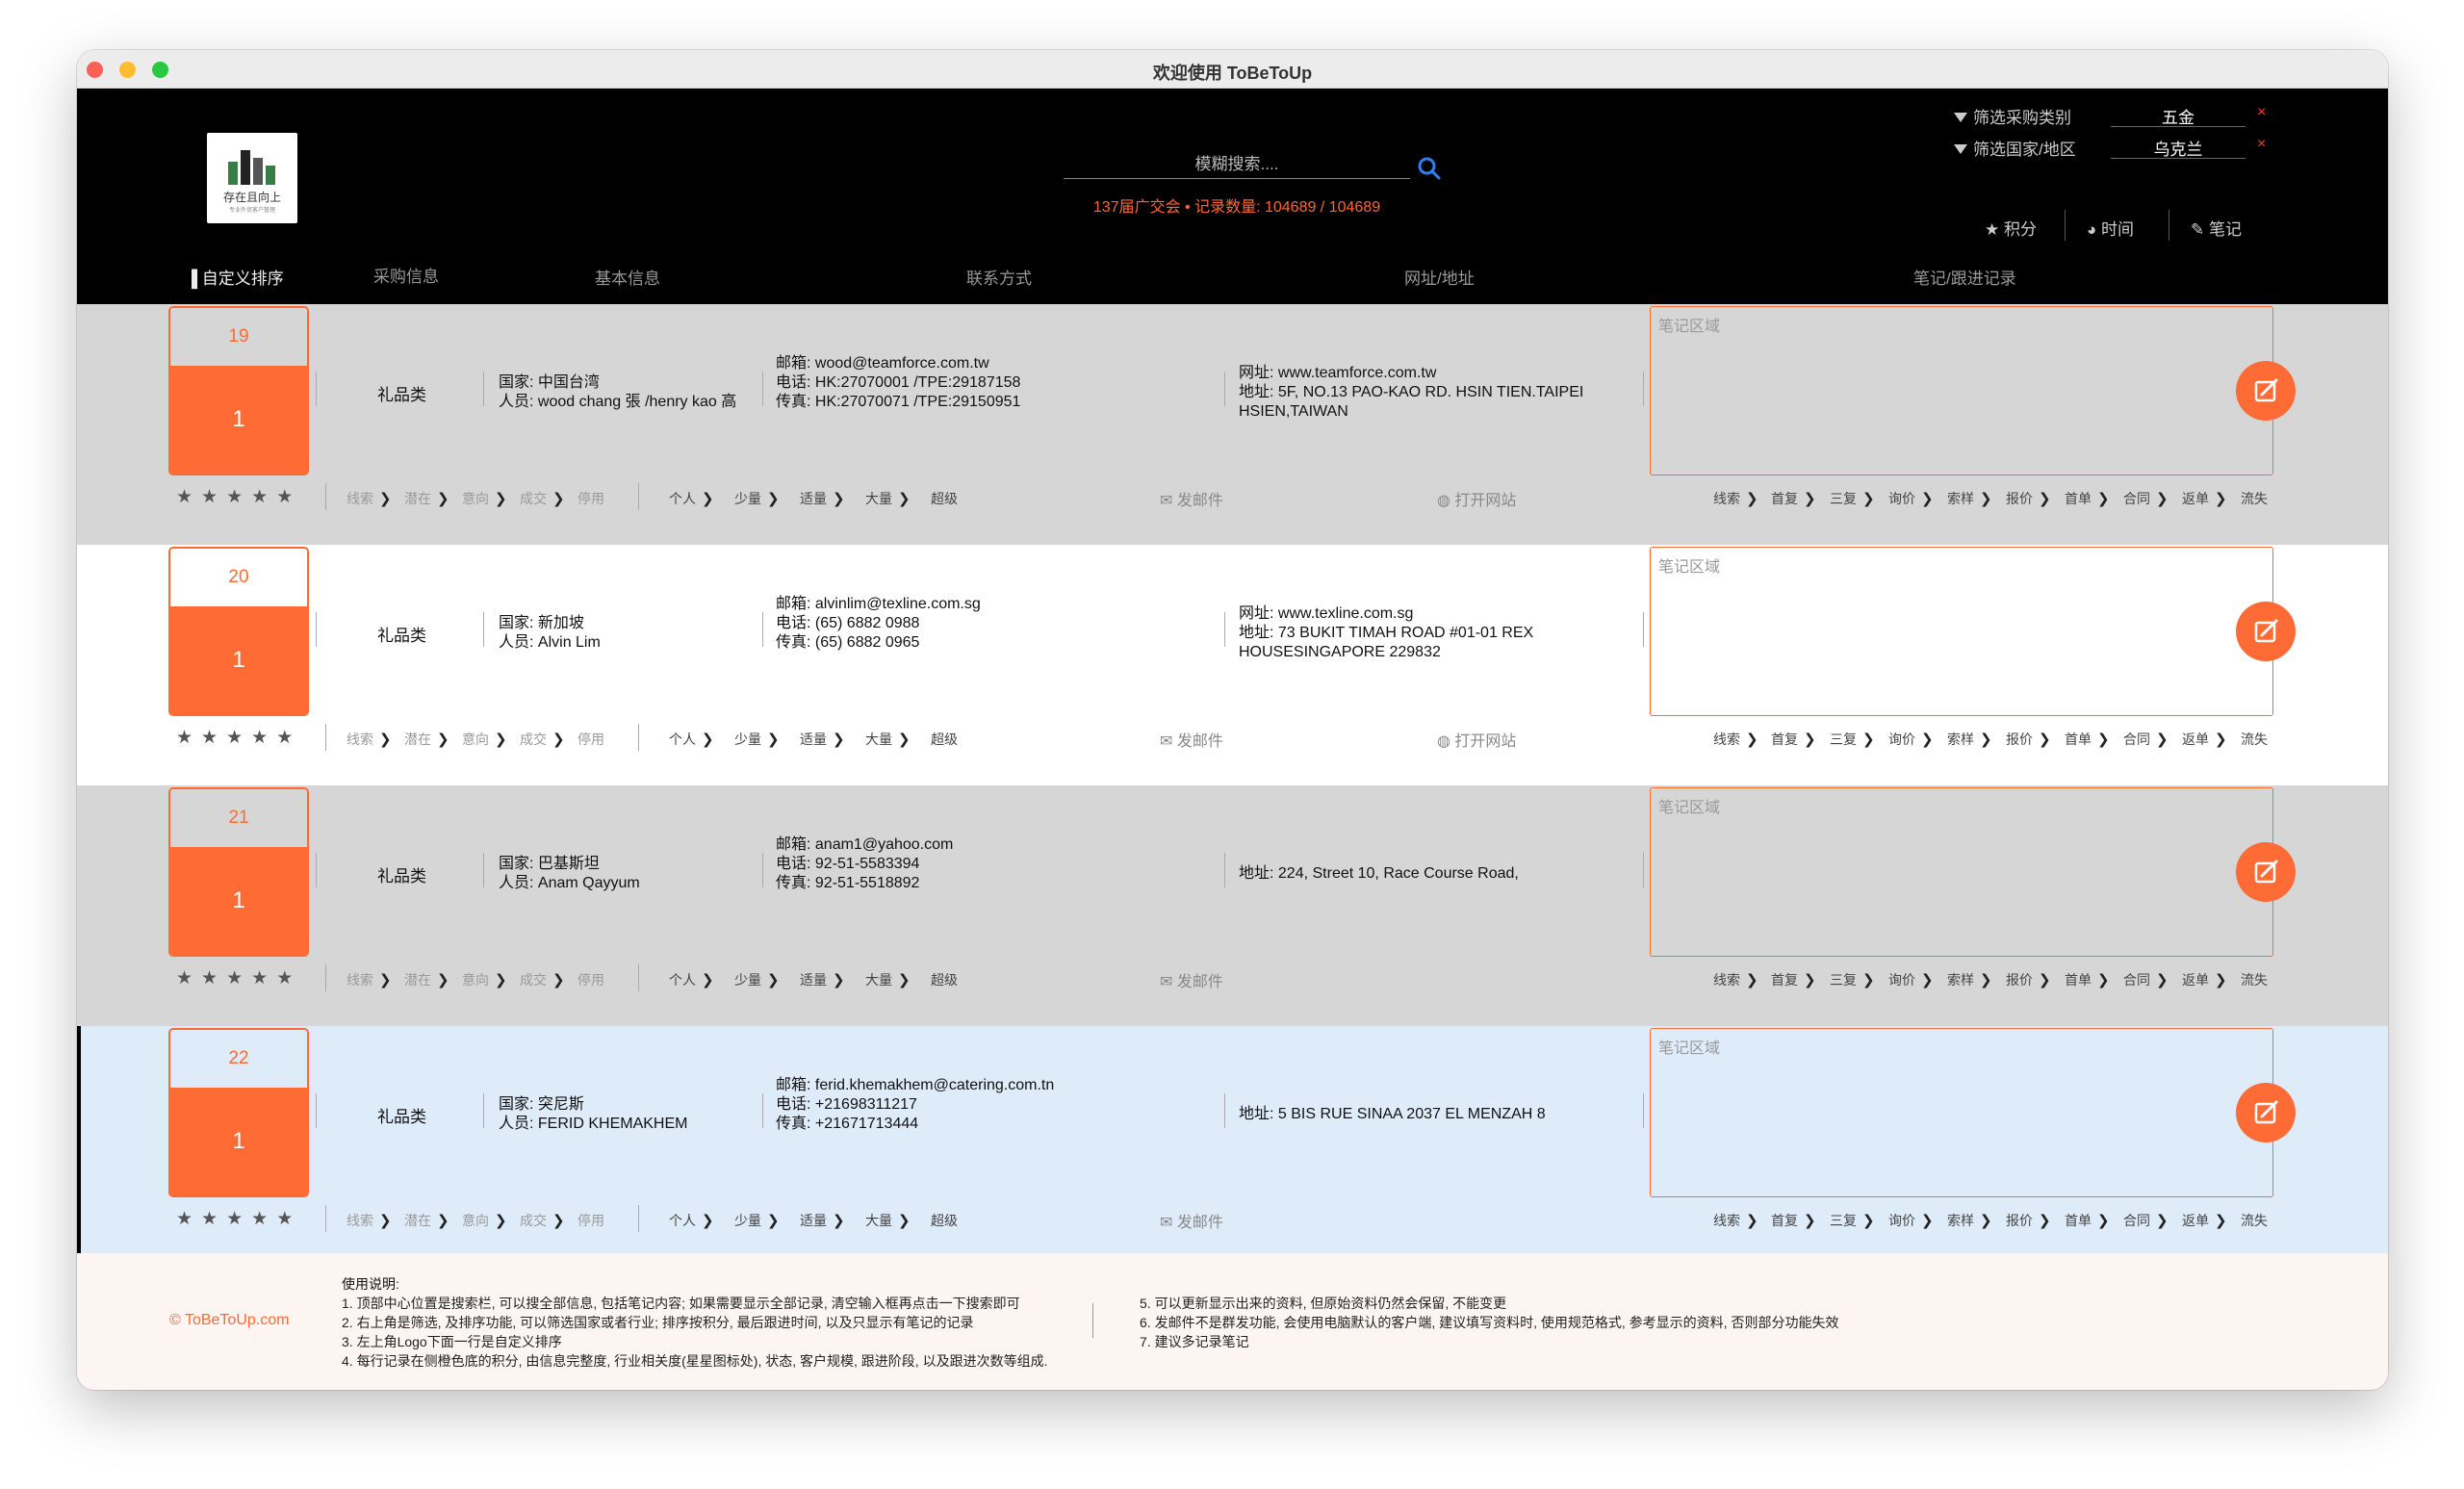 The image size is (2464, 1489). I want to click on score-card: 20 1, so click(238, 632).